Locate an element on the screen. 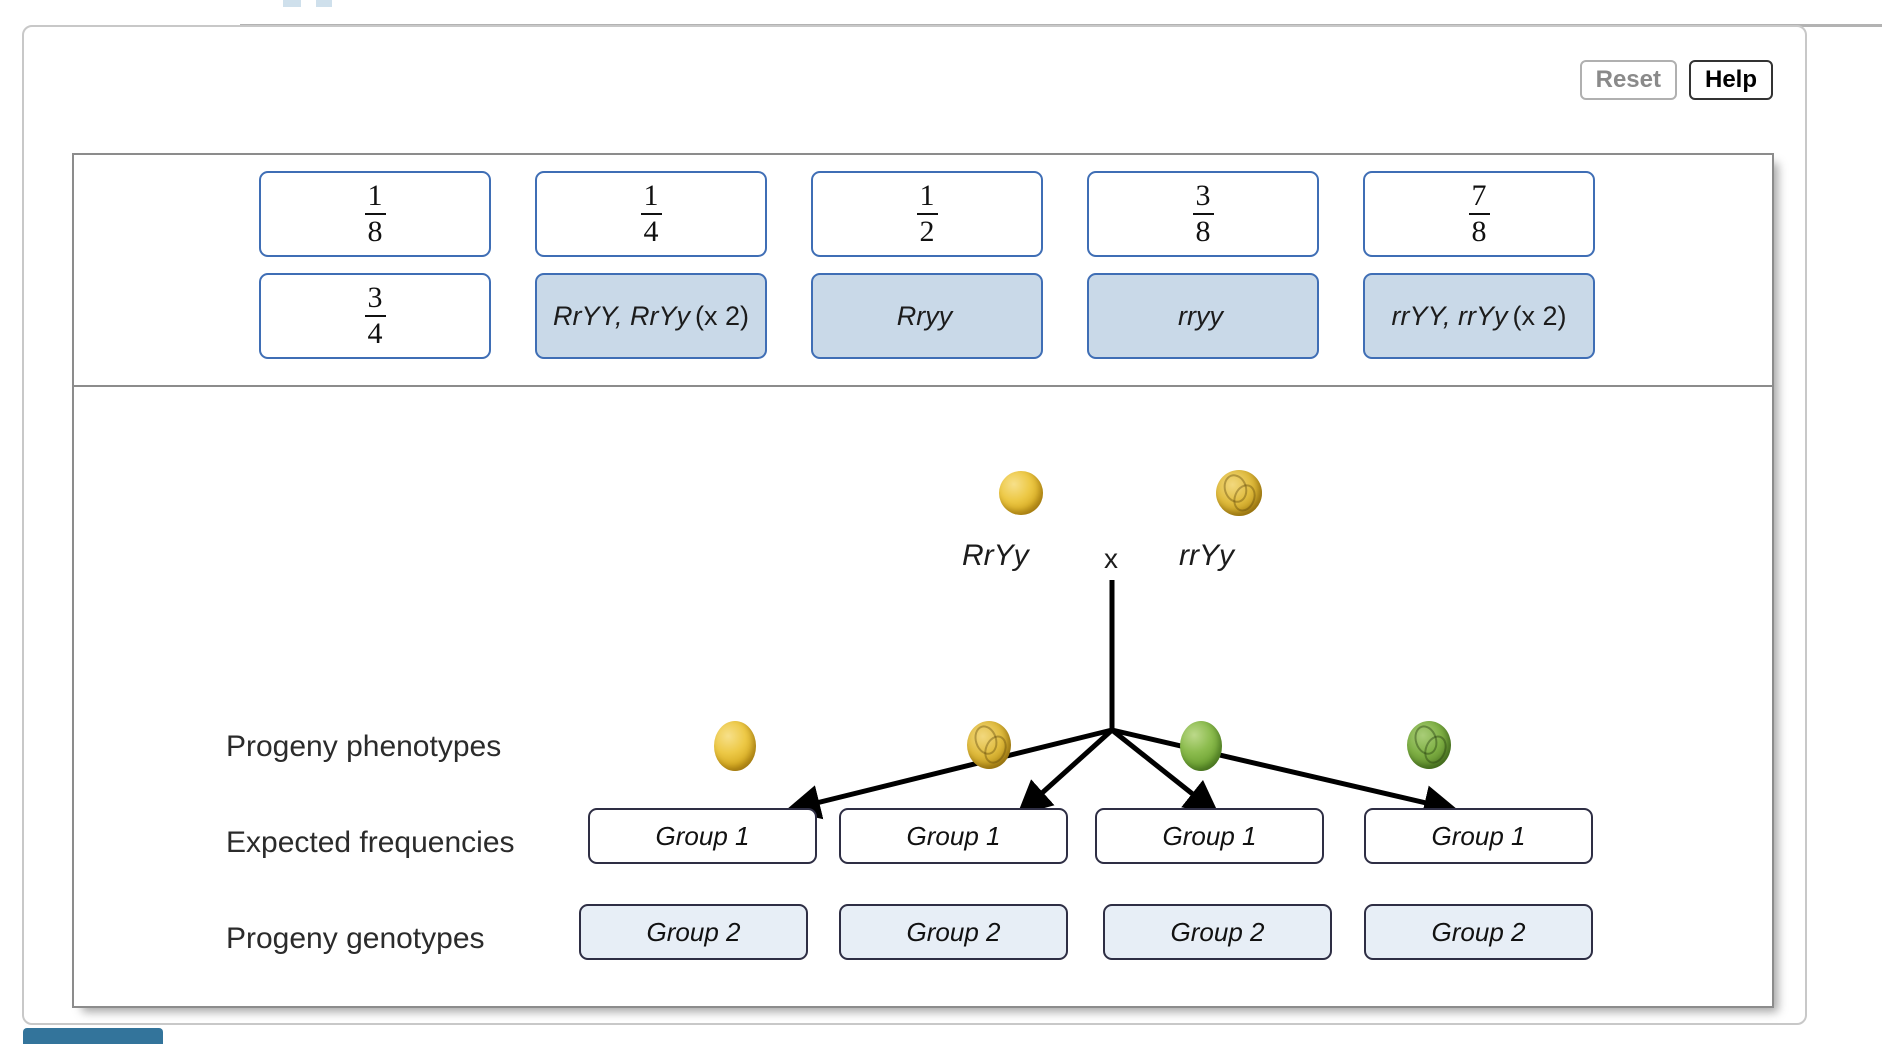 Image resolution: width=1882 pixels, height=1044 pixels. parent-left-pea-icon is located at coordinates (1021, 493).